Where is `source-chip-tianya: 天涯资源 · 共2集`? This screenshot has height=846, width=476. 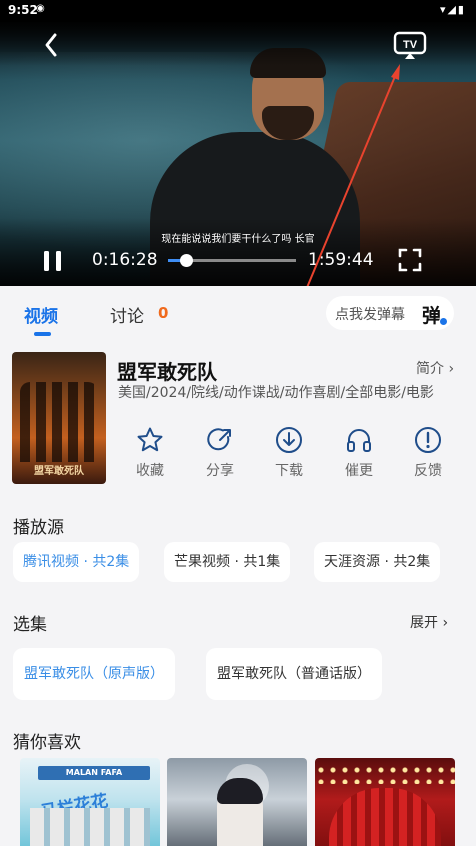
source-chip-tianya: 天涯资源 · 共2集 is located at coordinates (377, 562).